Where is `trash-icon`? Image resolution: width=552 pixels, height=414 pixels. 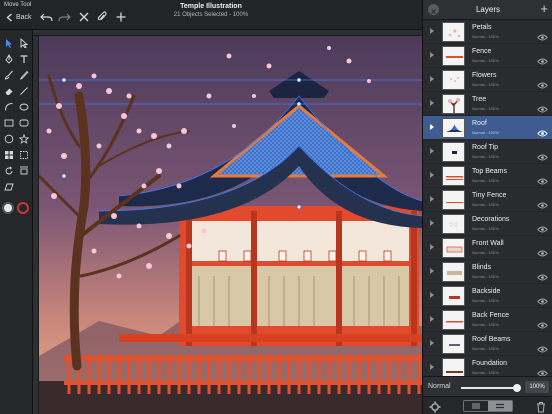 trash-icon is located at coordinates (541, 407).